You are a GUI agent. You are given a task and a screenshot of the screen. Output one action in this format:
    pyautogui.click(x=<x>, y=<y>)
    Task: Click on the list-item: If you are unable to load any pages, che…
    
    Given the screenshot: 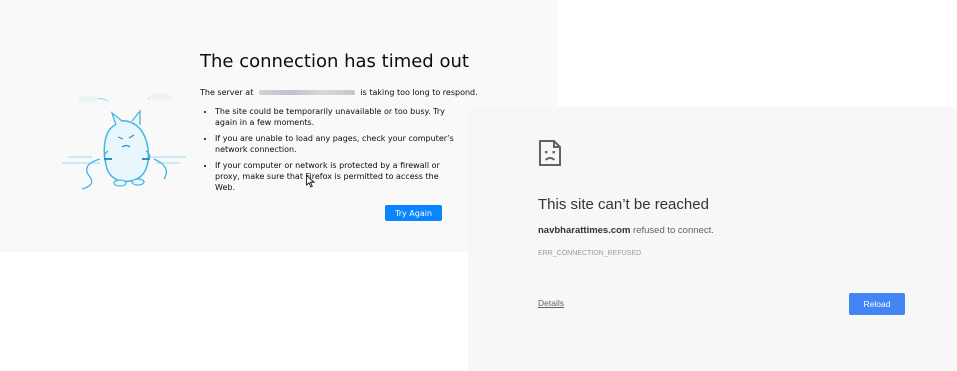 What is the action you would take?
    pyautogui.click(x=335, y=144)
    